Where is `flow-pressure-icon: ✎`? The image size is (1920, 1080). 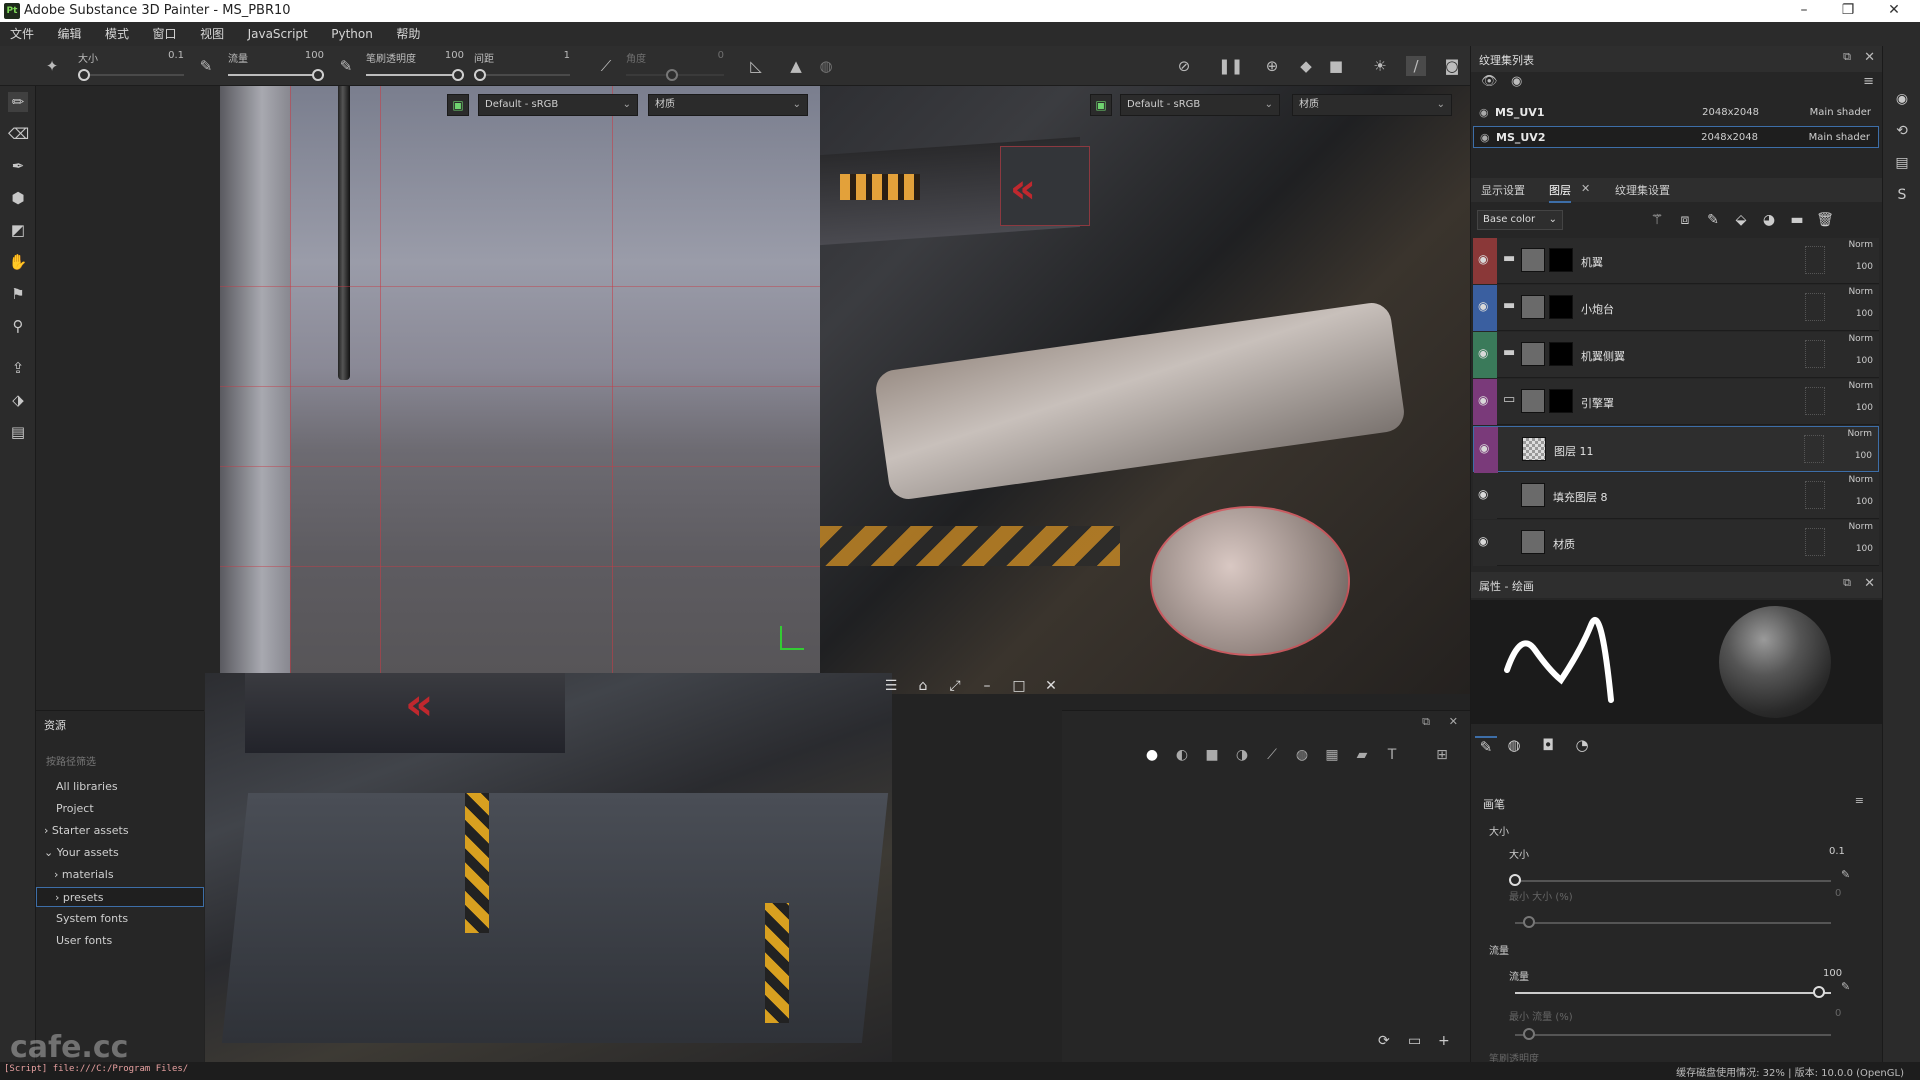
flow-pressure-icon: ✎ is located at coordinates (1845, 986).